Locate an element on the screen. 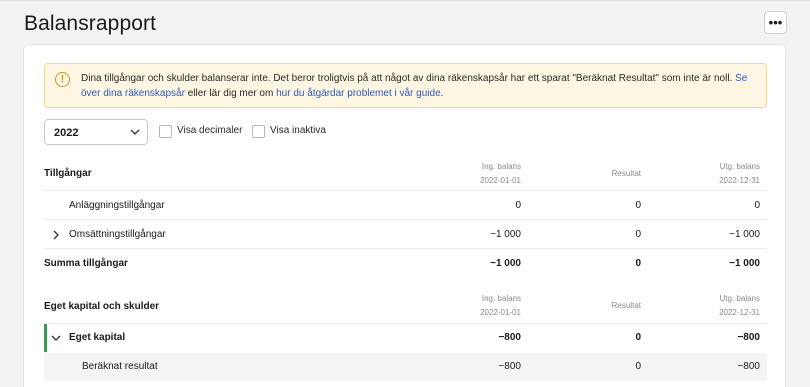  alert-text-end: . is located at coordinates (442, 93).